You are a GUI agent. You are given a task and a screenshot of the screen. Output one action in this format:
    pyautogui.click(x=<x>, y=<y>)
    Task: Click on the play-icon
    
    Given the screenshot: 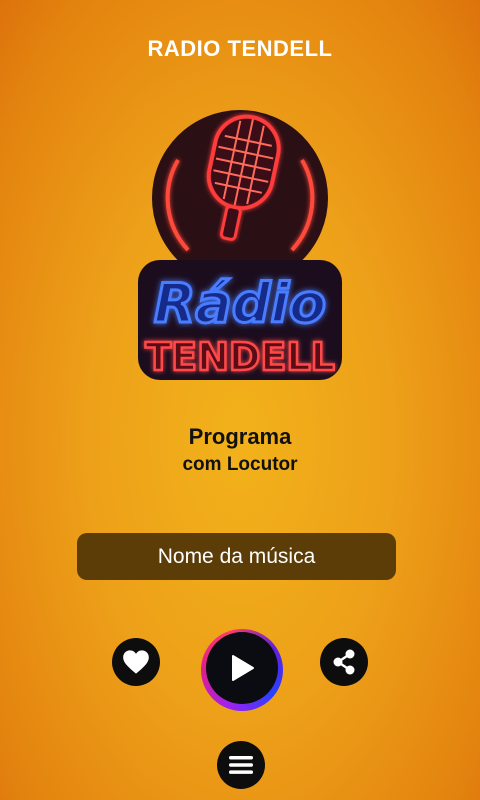 What is the action you would take?
    pyautogui.click(x=243, y=668)
    